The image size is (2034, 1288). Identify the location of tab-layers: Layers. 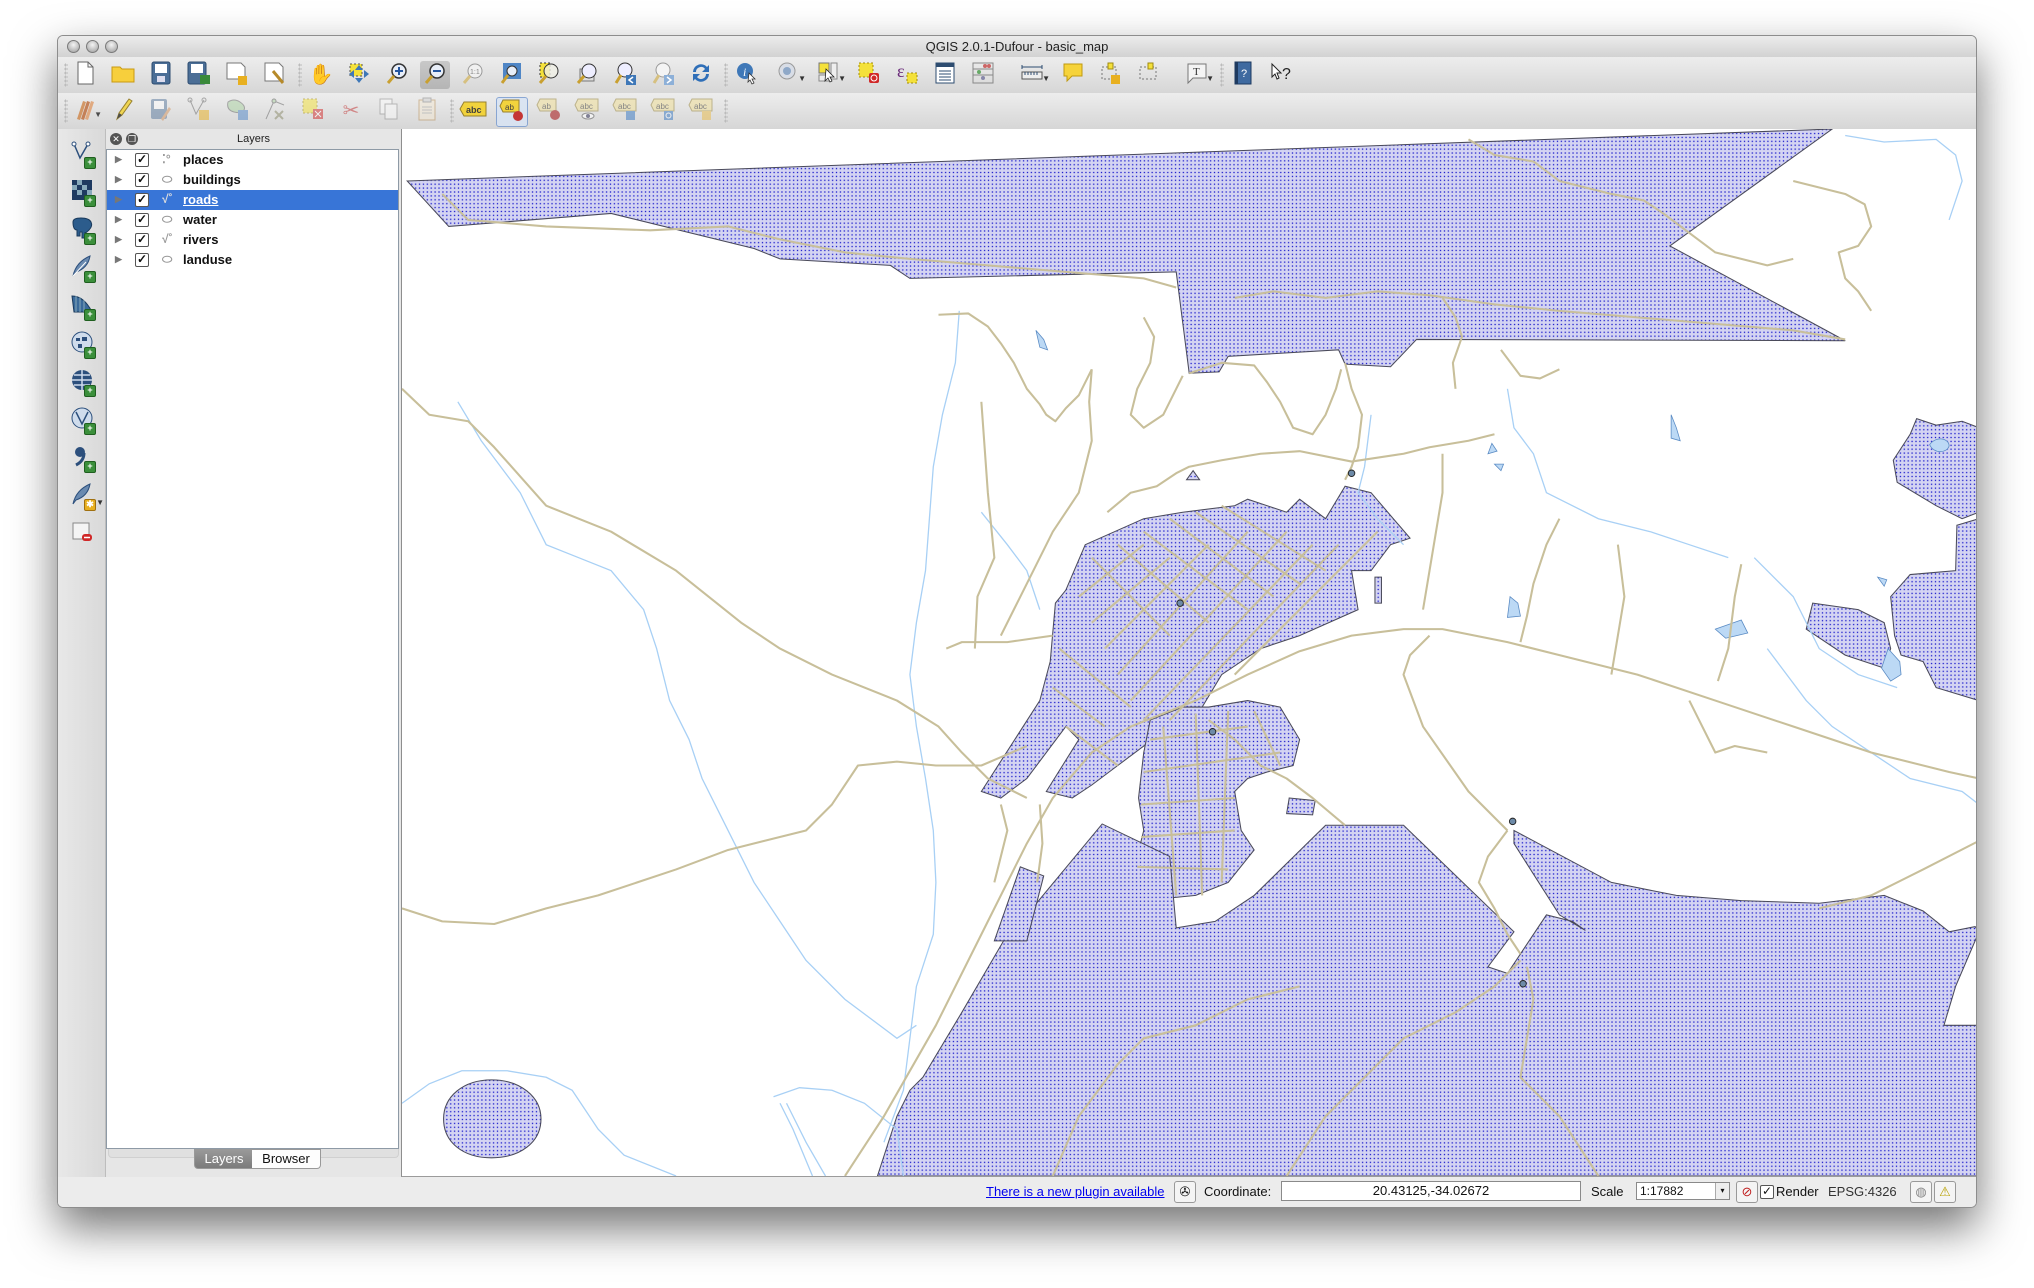
(224, 1159).